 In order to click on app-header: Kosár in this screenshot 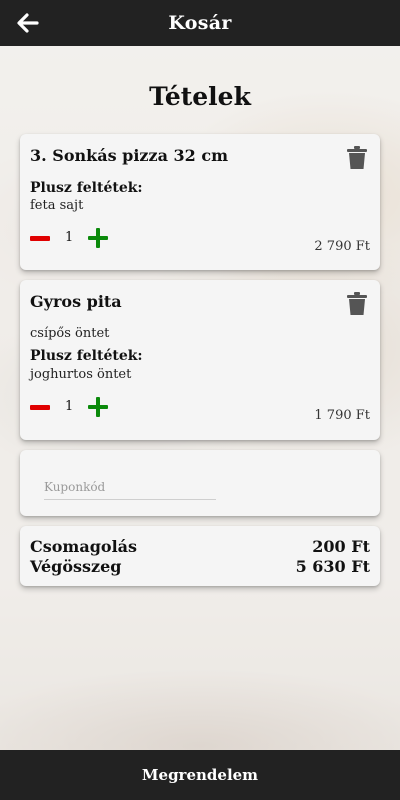, I will do `click(200, 23)`.